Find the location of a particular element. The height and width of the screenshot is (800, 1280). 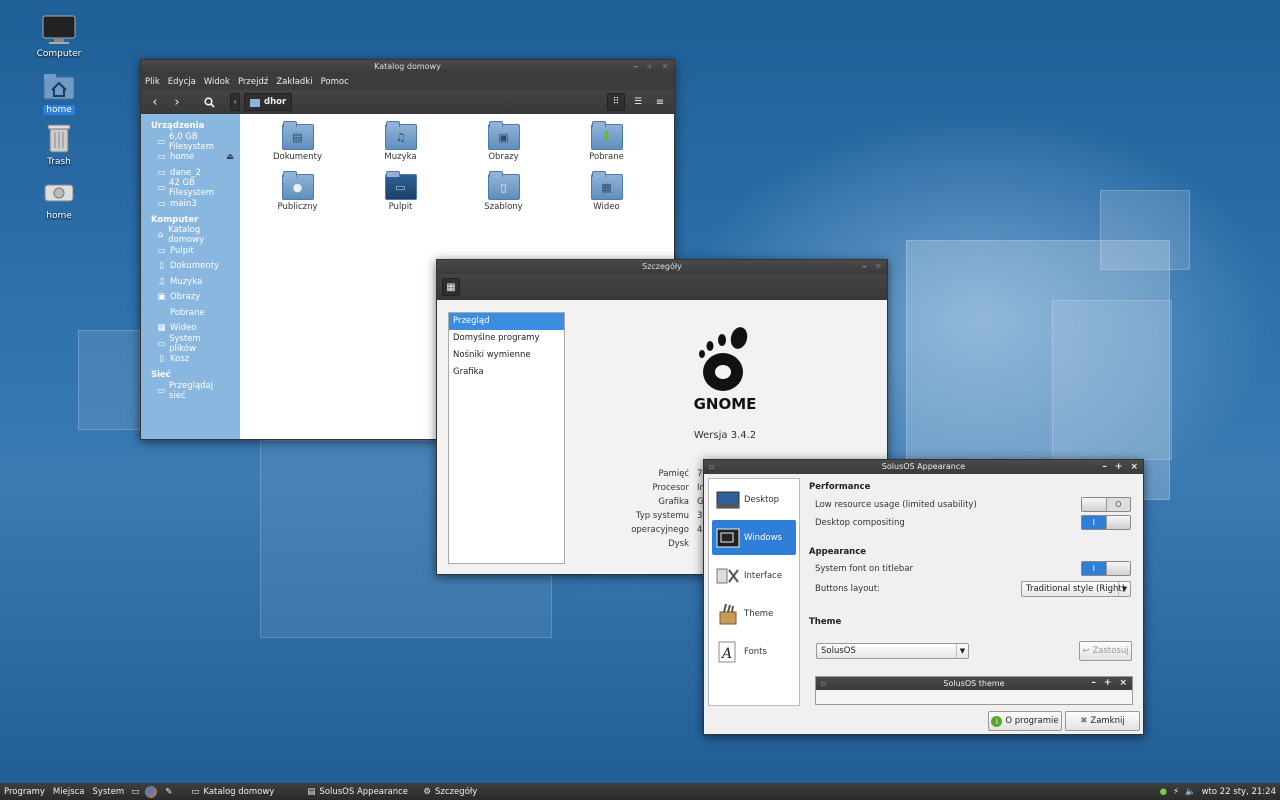

window-menu-icon: ▫ is located at coordinates (711, 467).